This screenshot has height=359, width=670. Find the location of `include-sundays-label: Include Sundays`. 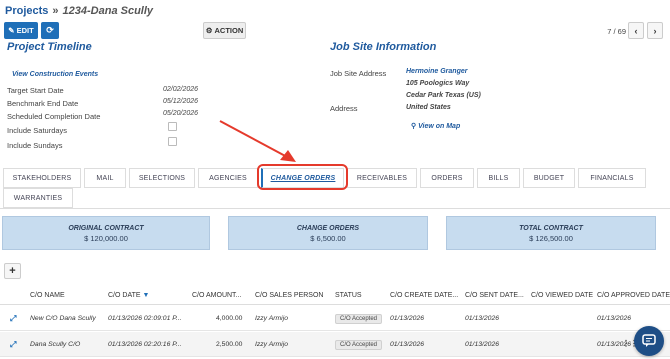

include-sundays-label: Include Sundays is located at coordinates (35, 145).